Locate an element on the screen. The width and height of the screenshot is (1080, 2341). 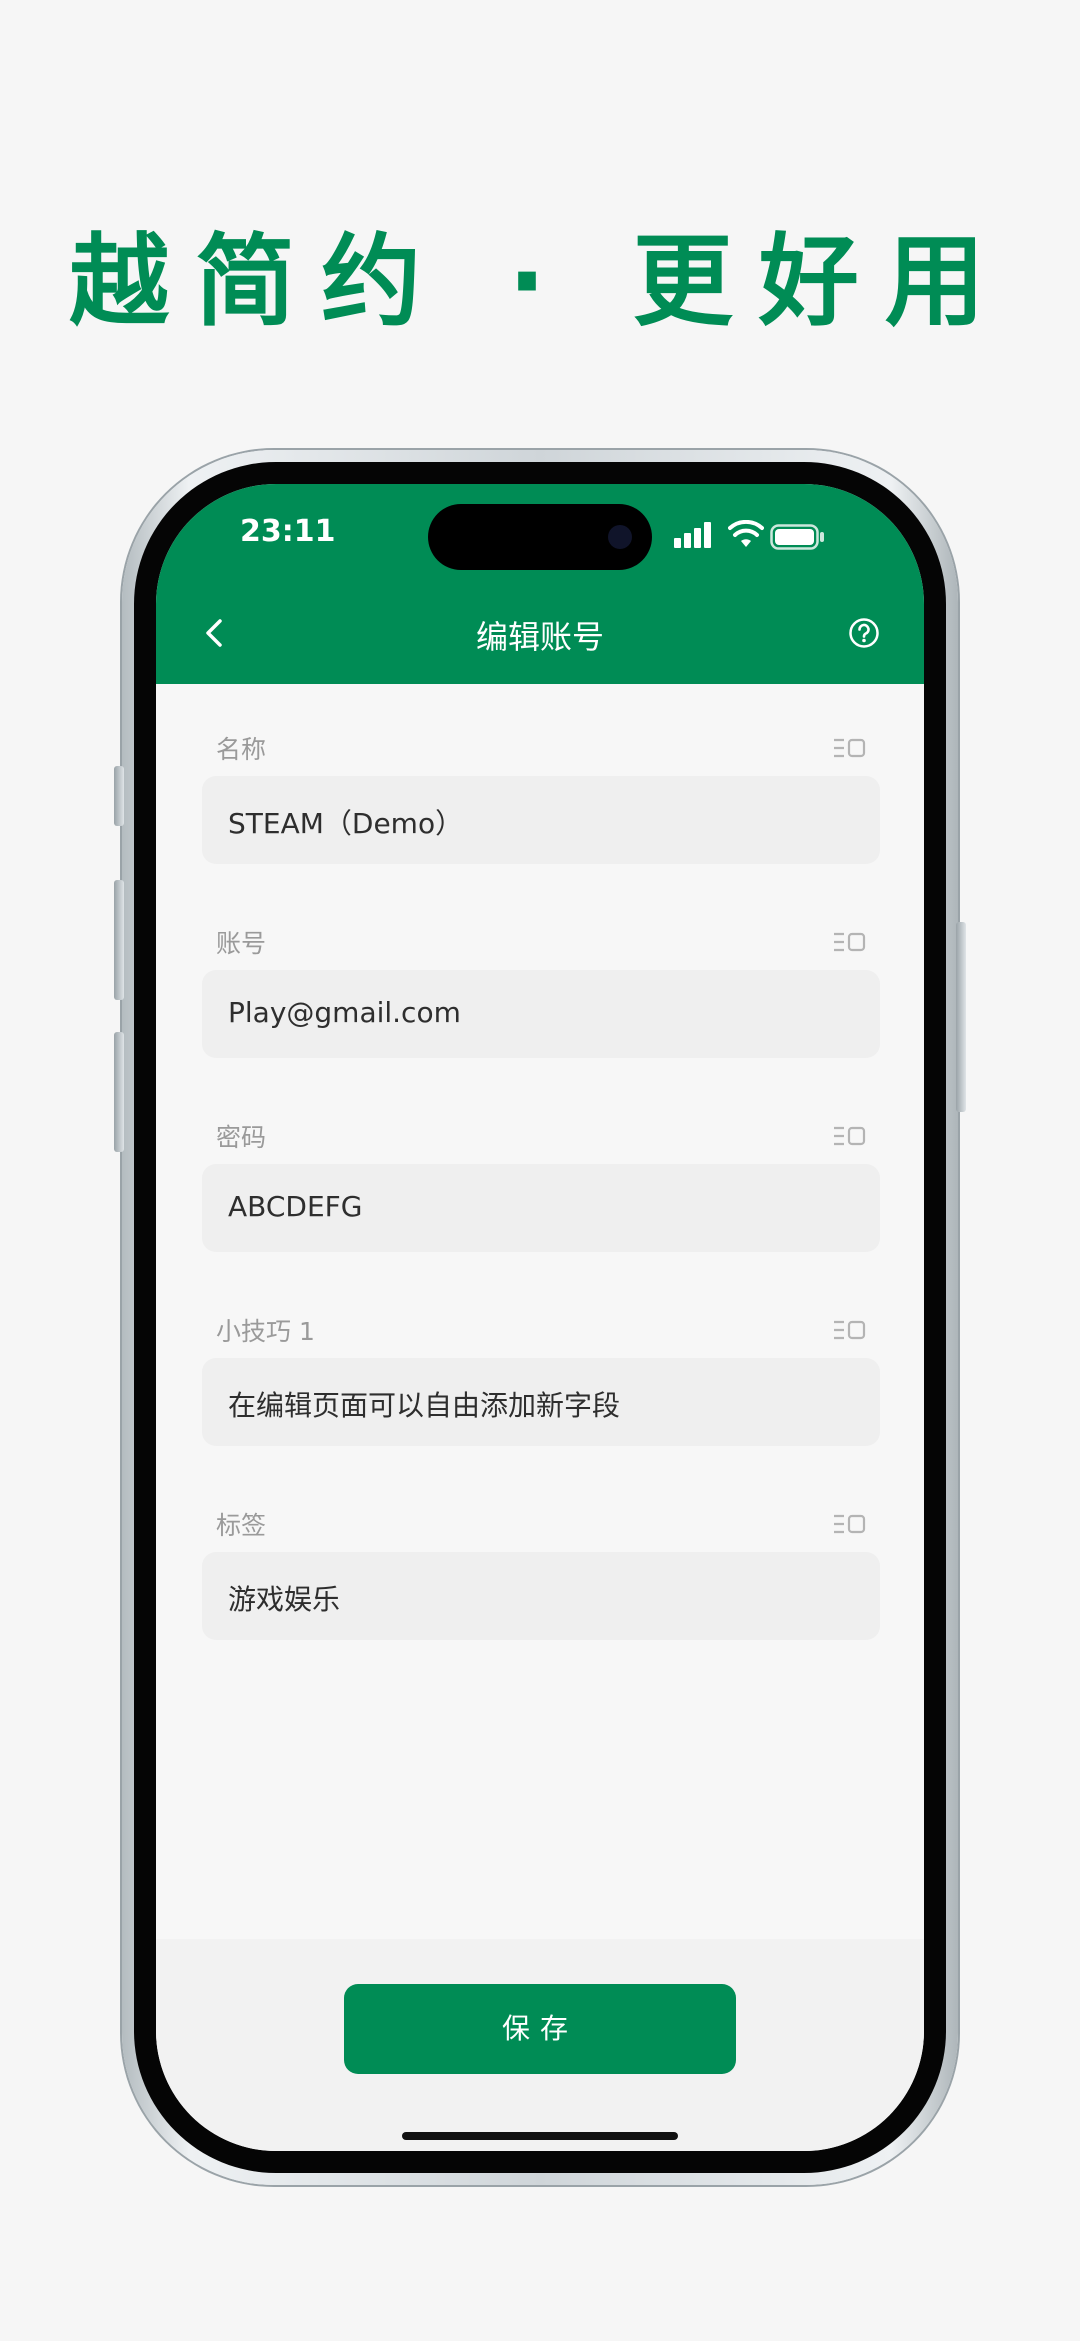
wifi-icon is located at coordinates (746, 533).